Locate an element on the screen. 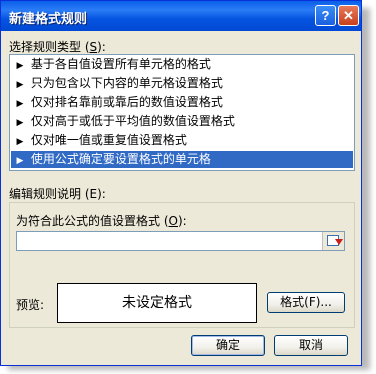 The height and width of the screenshot is (374, 376). range-select-button is located at coordinates (333, 241).